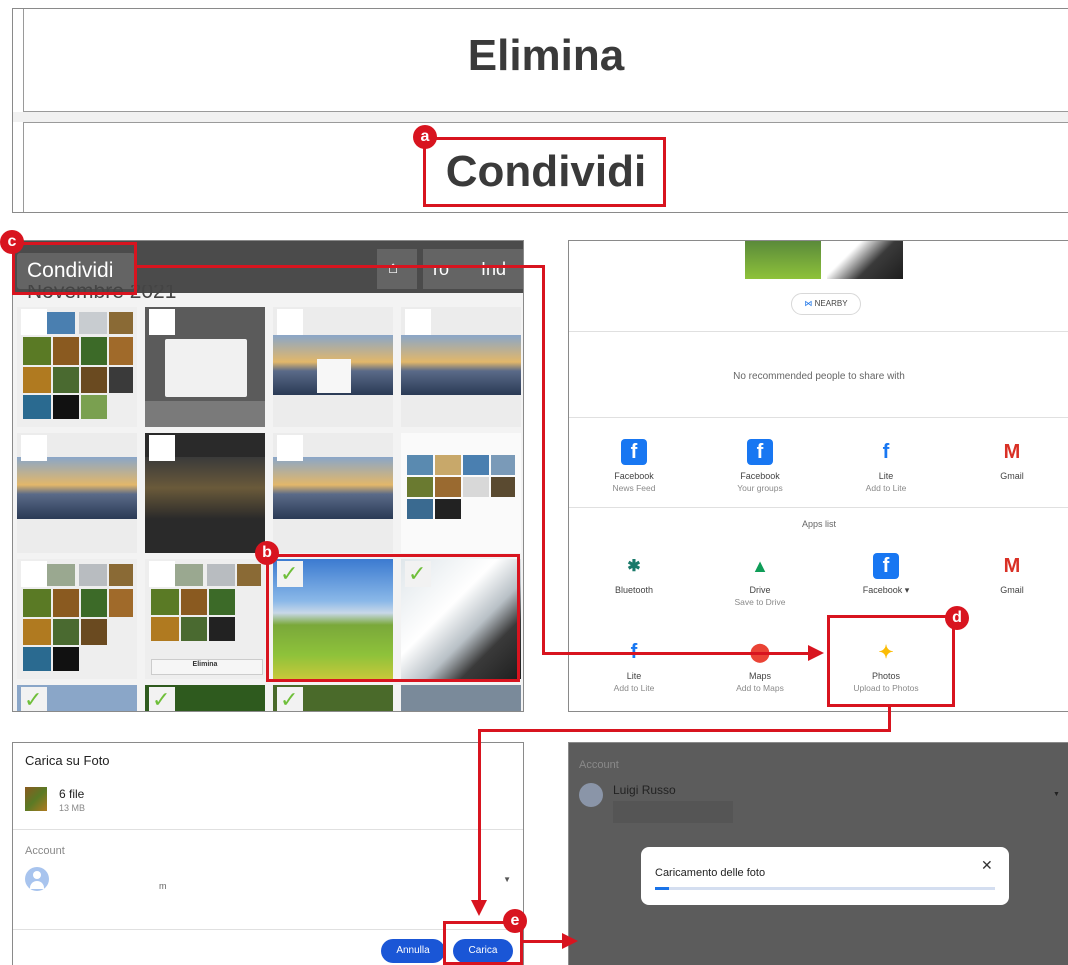 The width and height of the screenshot is (1068, 965). I want to click on upload-progress-dialog: Caricamento delle foto ✕, so click(825, 876).